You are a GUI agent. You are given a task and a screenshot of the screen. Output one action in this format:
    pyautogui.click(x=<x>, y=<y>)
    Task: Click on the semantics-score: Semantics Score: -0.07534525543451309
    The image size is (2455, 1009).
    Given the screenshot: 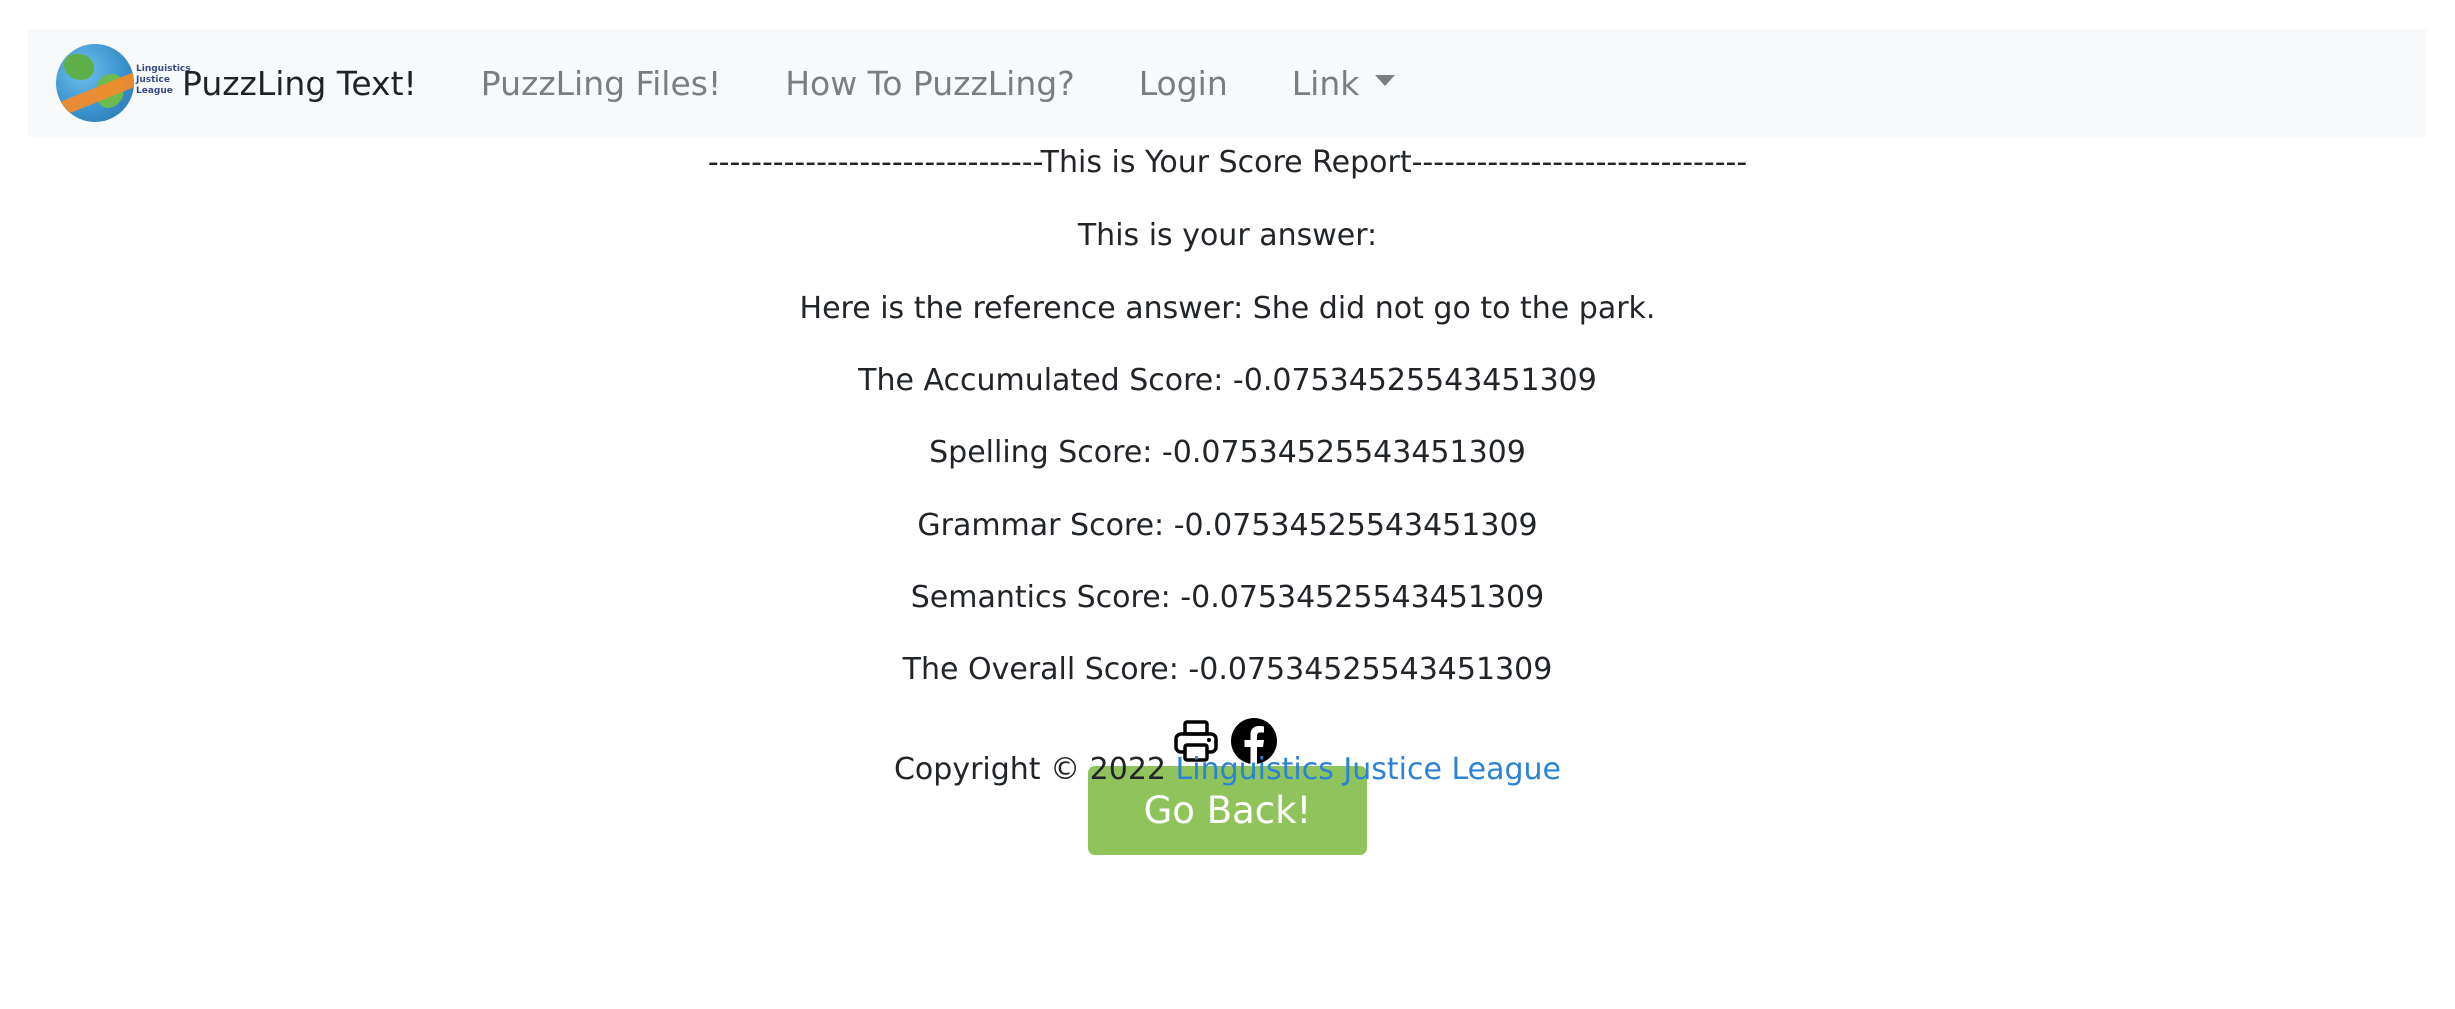 What is the action you would take?
    pyautogui.click(x=1227, y=597)
    